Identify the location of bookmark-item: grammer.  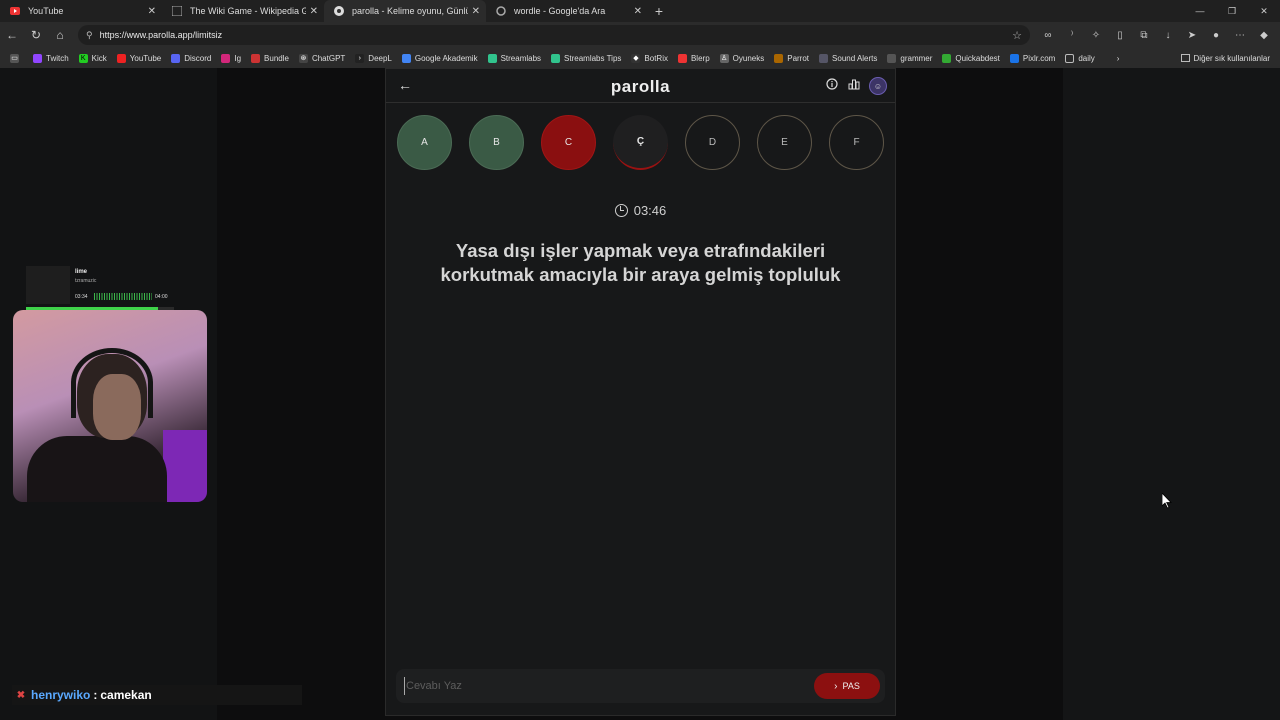
(909, 58).